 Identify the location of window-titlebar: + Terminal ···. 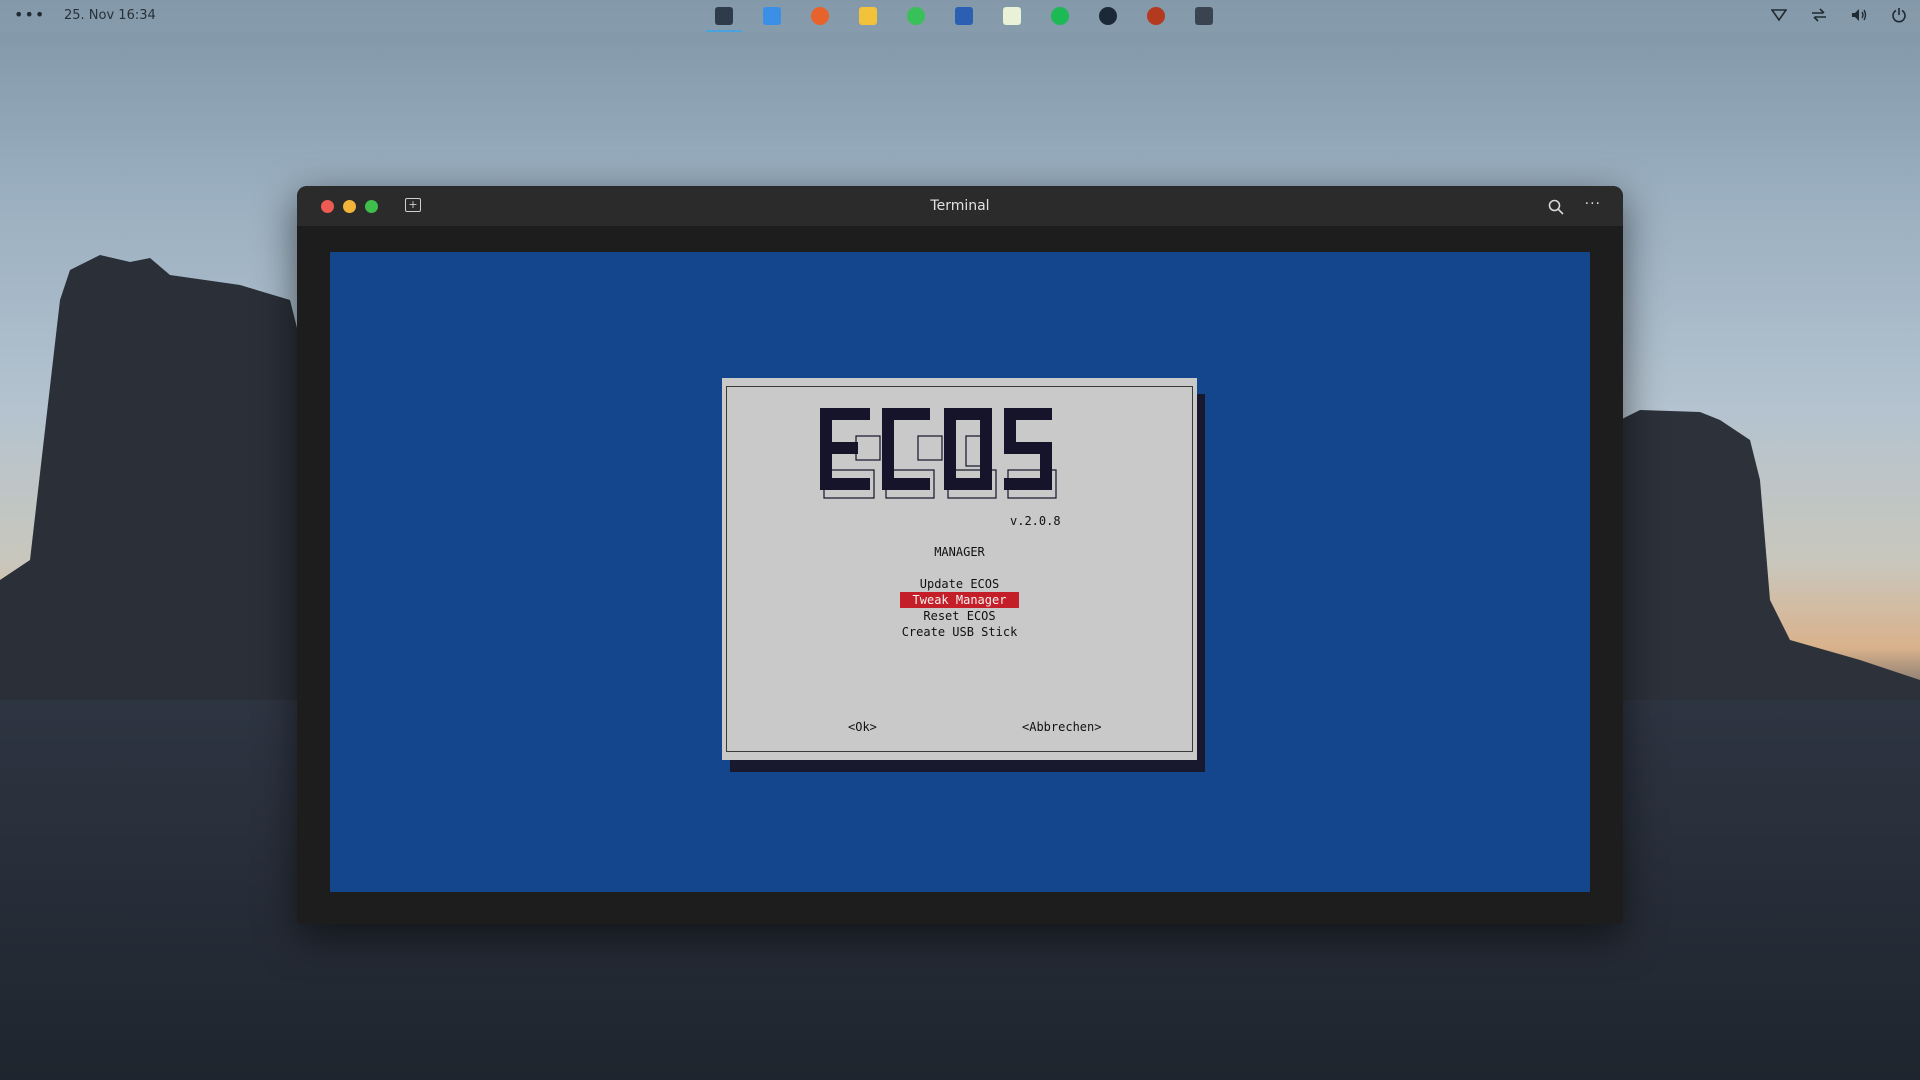
(960, 206).